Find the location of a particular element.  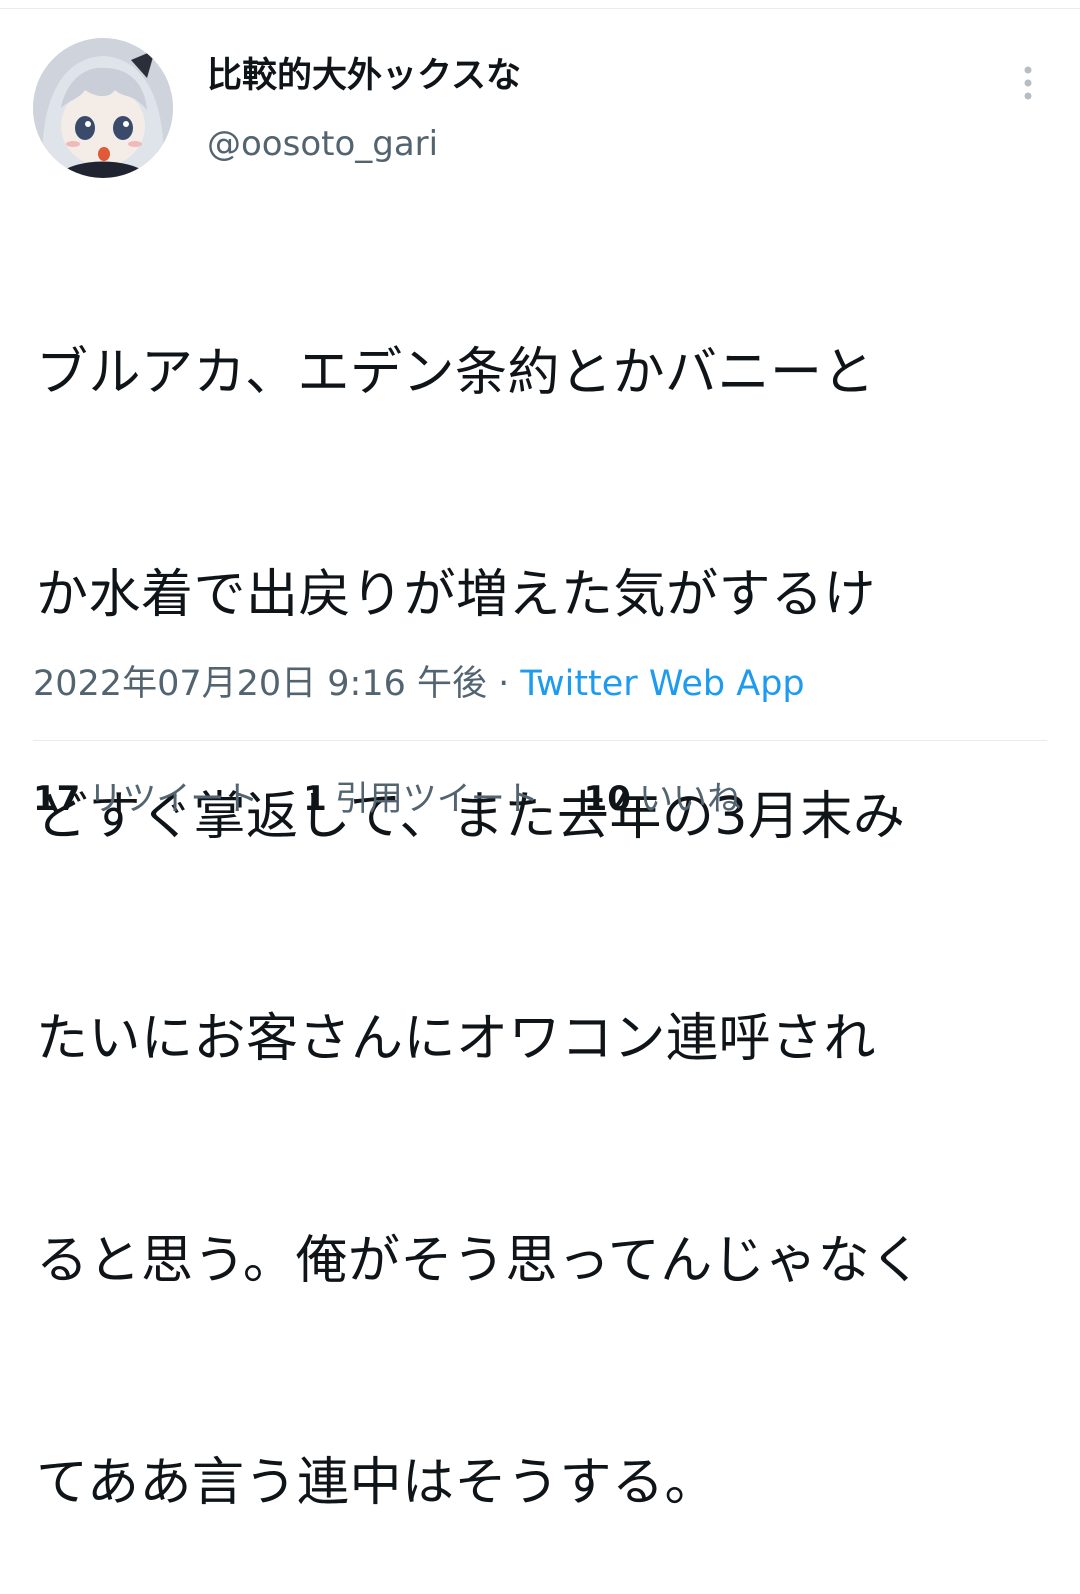

tweet-text-line: ると思う。俺がそう思ってんじゃなく is located at coordinates (479, 1261).